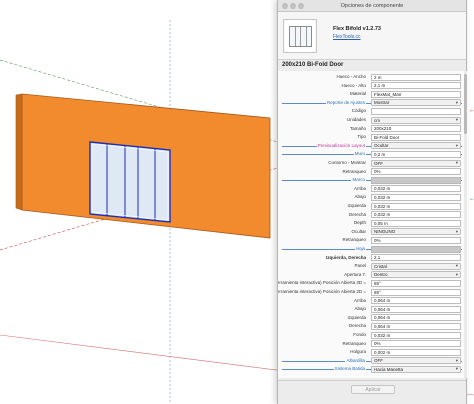 This screenshot has height=404, width=474. What do you see at coordinates (416, 275) in the screenshot?
I see `attribute-dropdown: Dentro` at bounding box center [416, 275].